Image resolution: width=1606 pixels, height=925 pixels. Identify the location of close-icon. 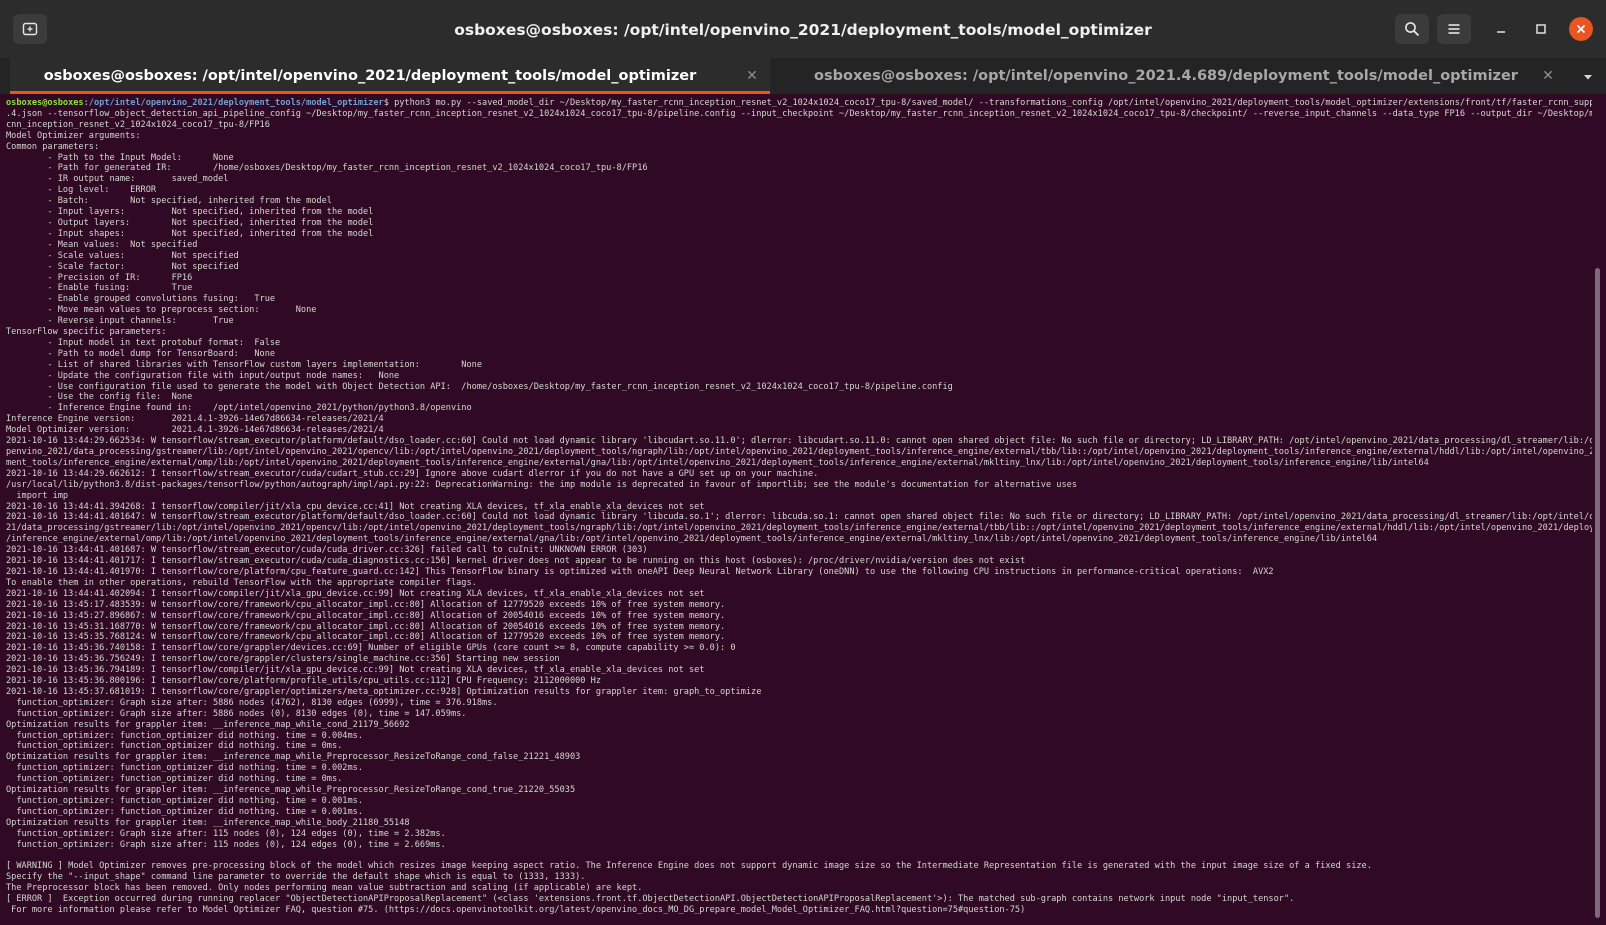
(1581, 29).